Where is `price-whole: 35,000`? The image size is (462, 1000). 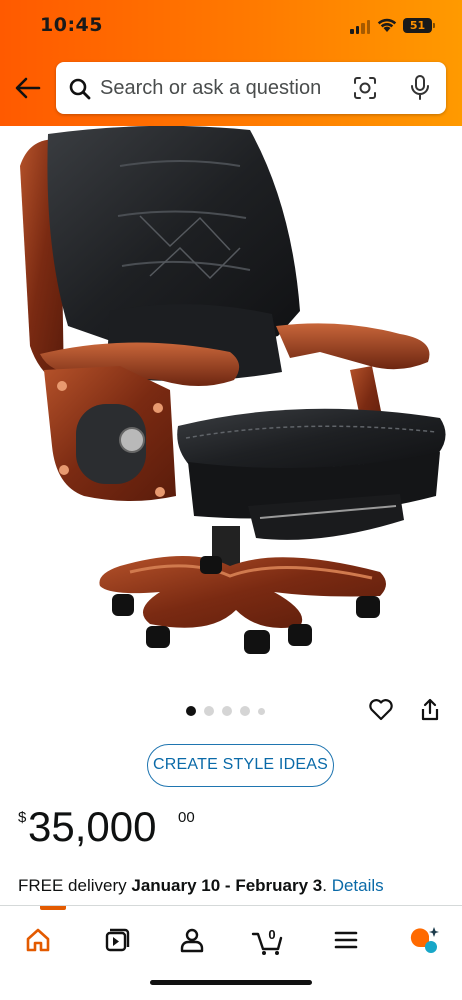 price-whole: 35,000 is located at coordinates (92, 826).